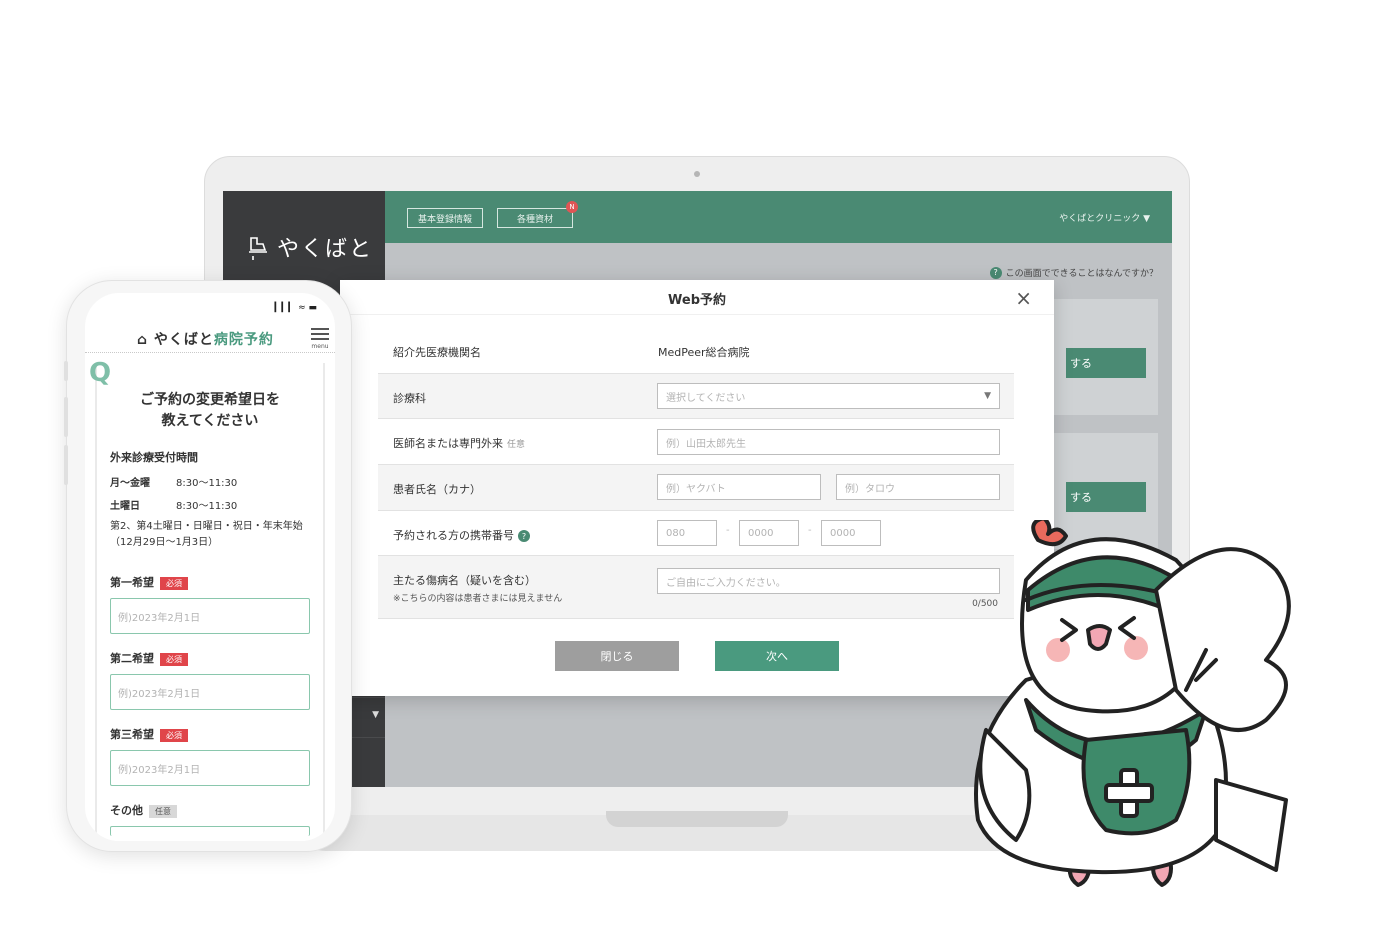  What do you see at coordinates (739, 487) in the screenshot?
I see `patient-last-name-input: 例）ヤクバト` at bounding box center [739, 487].